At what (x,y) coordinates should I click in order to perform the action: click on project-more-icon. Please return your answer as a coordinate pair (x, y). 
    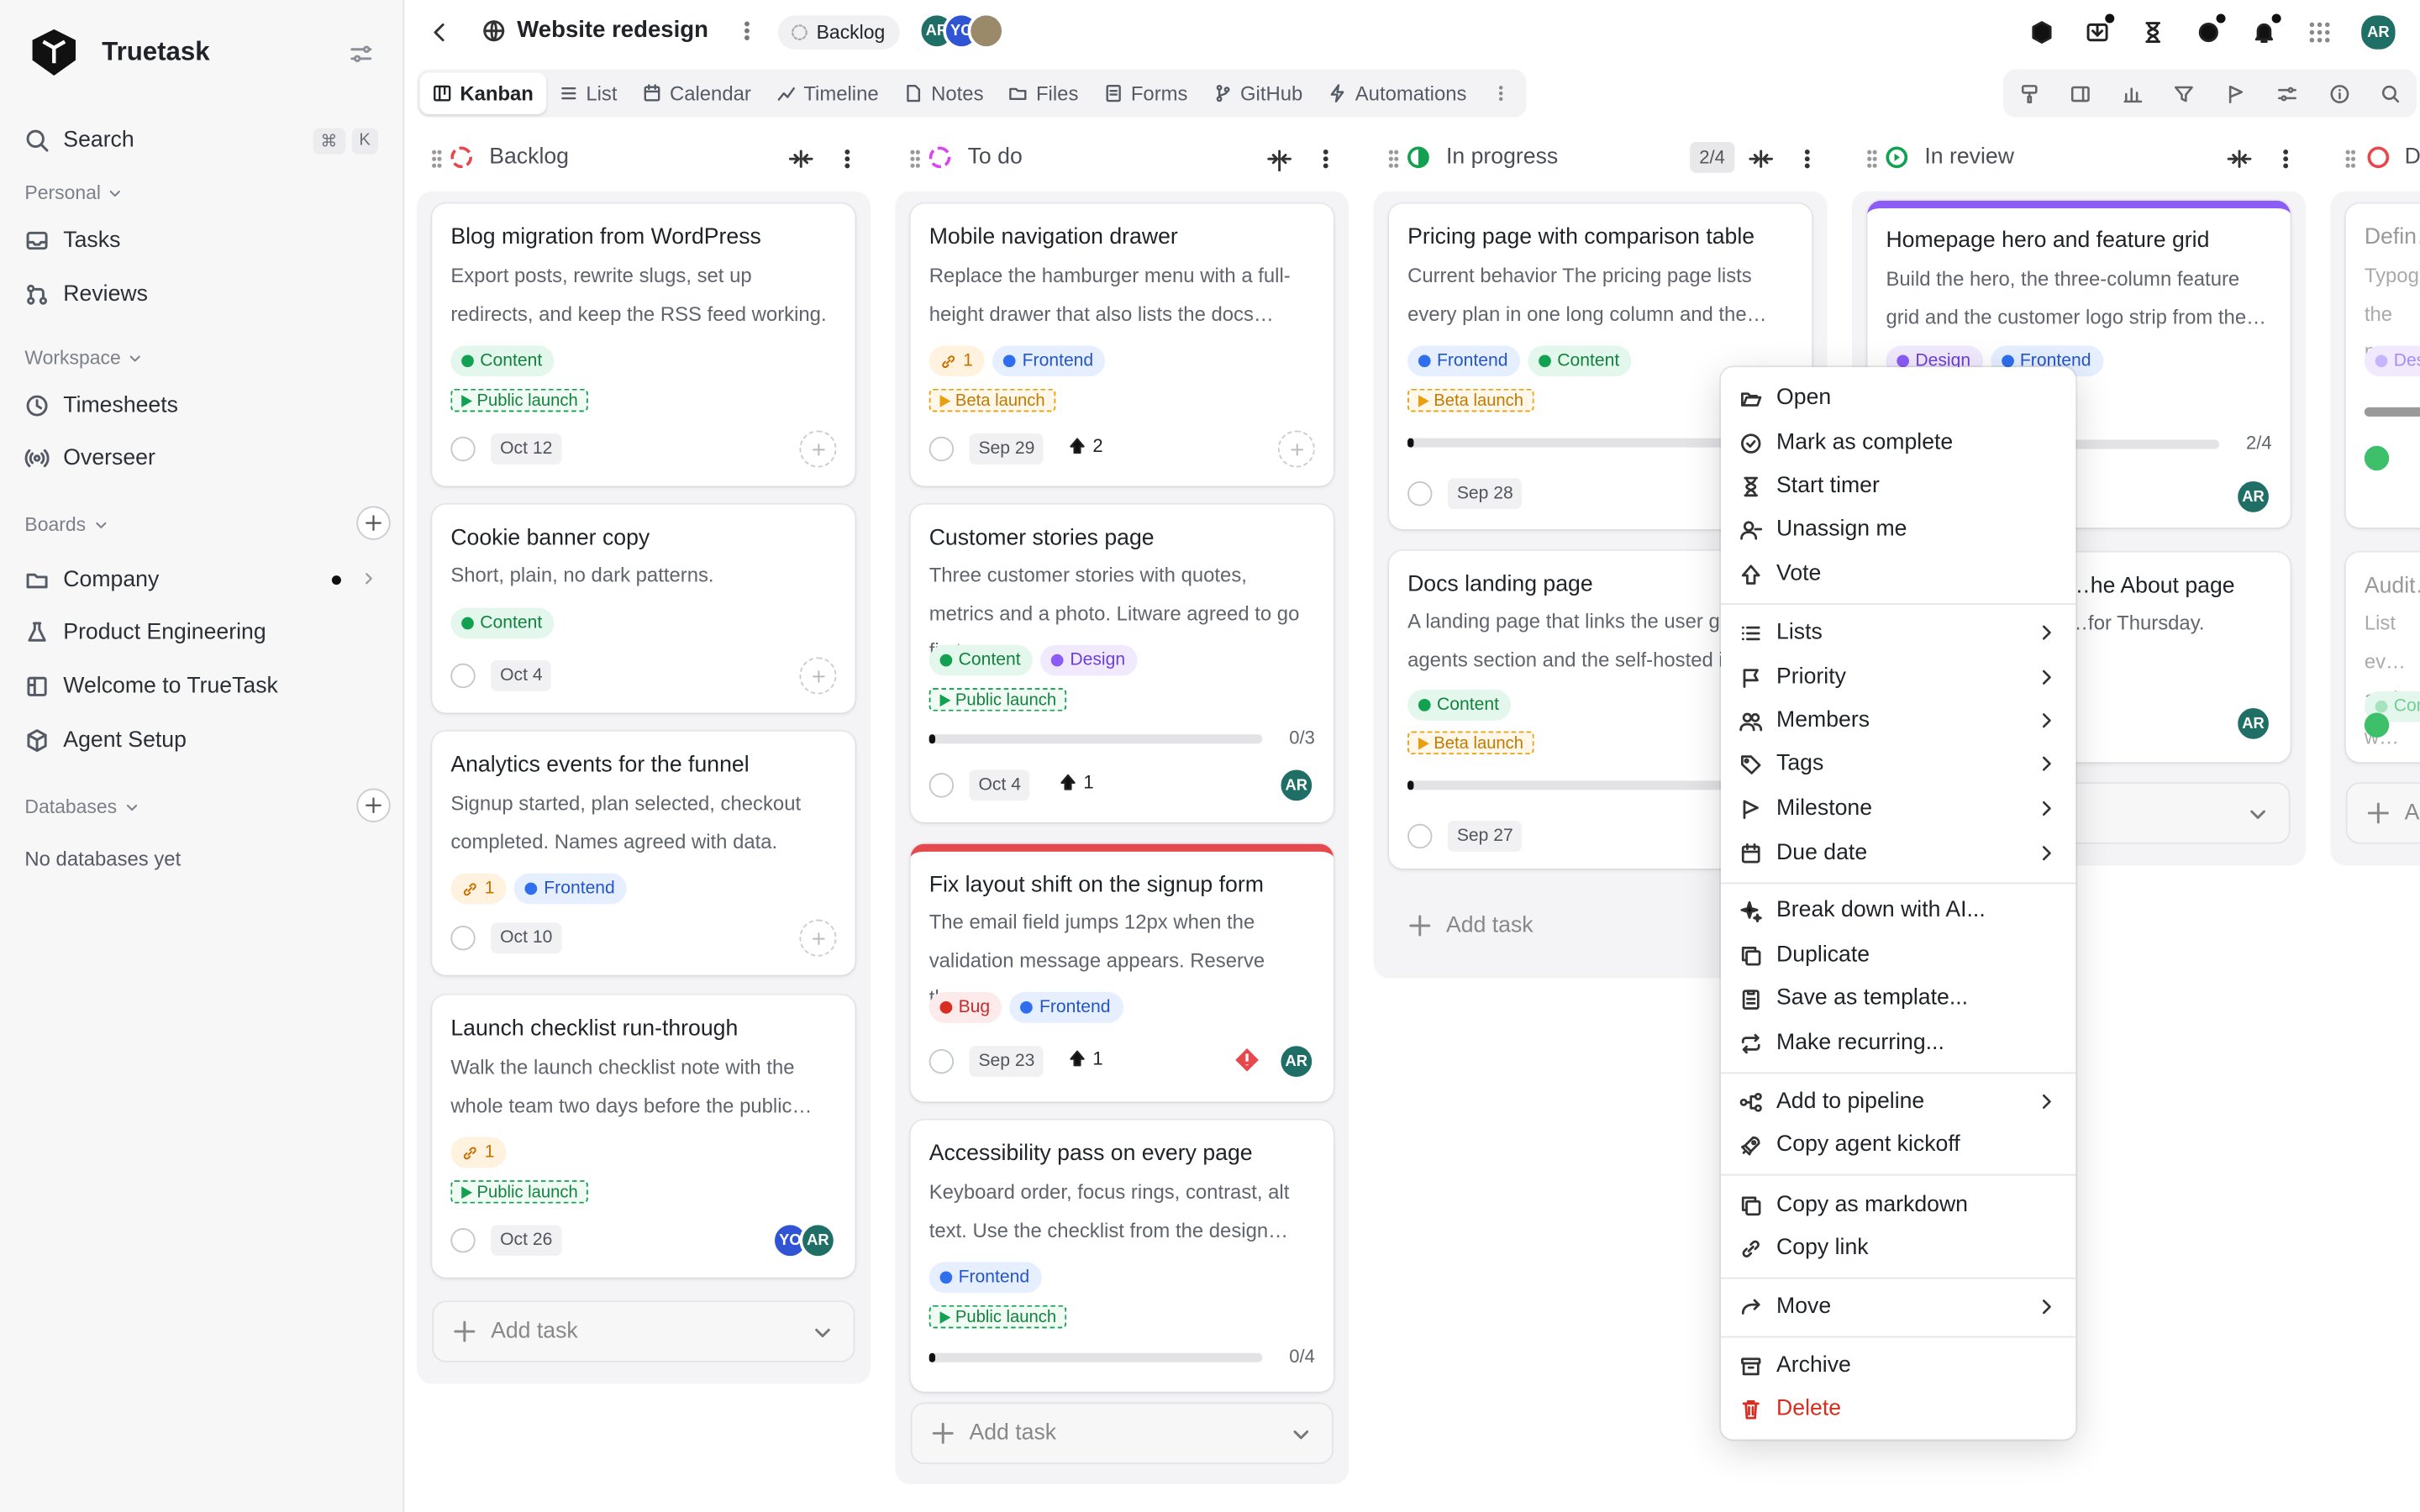
    Looking at the image, I should click on (747, 30).